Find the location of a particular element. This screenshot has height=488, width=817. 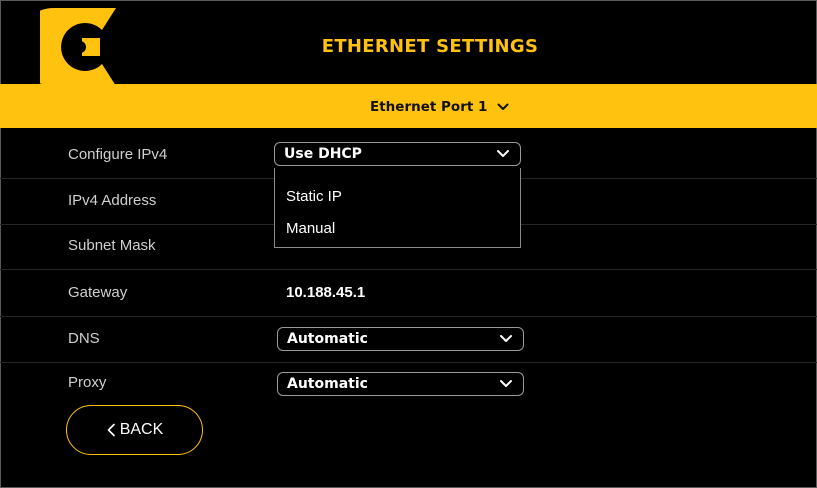

dns-select: Automatic is located at coordinates (400, 339).